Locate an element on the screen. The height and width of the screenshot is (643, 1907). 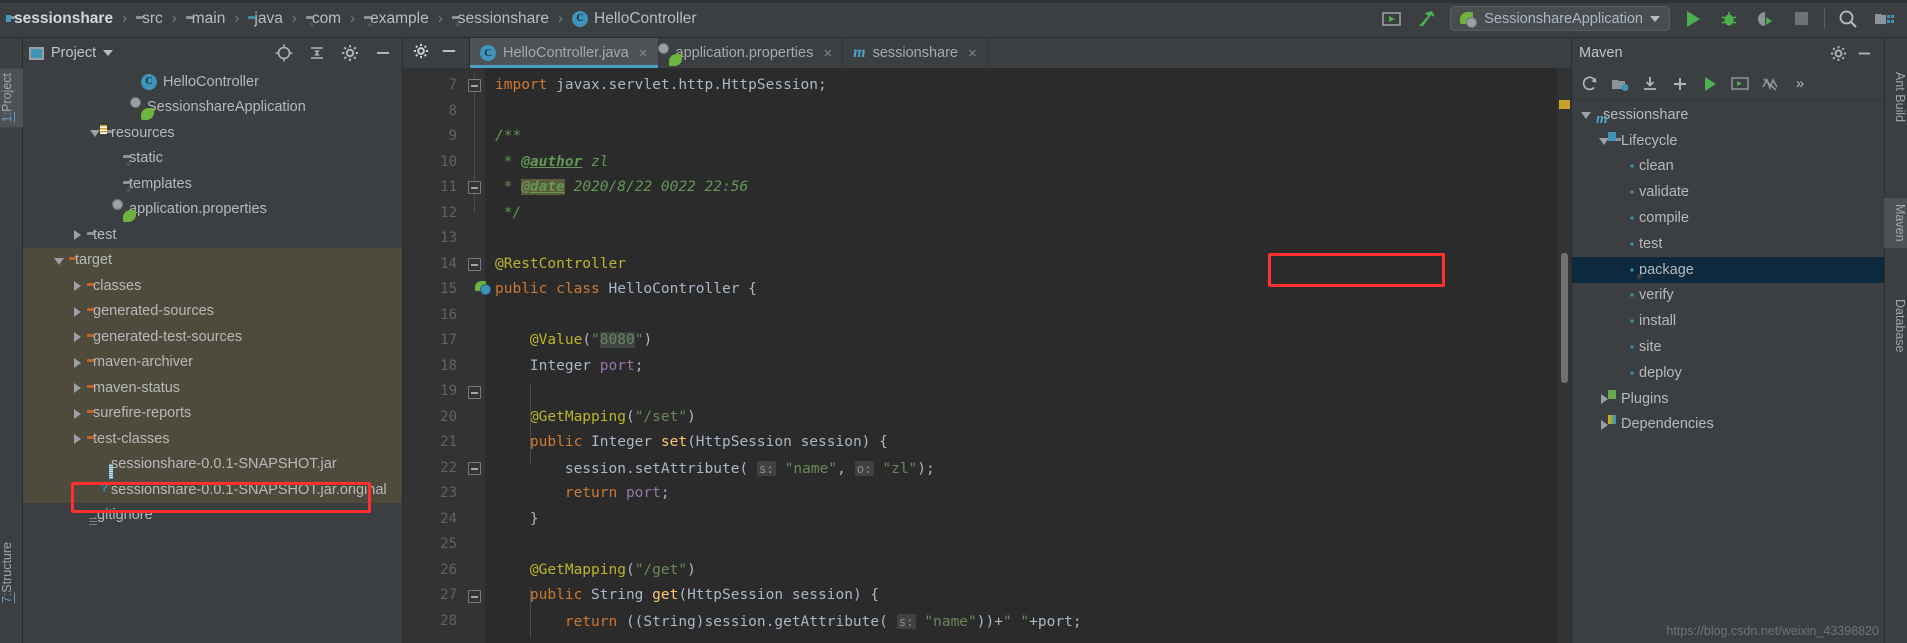
sidebar-item-maven: Maven is located at coordinates (1895, 223).